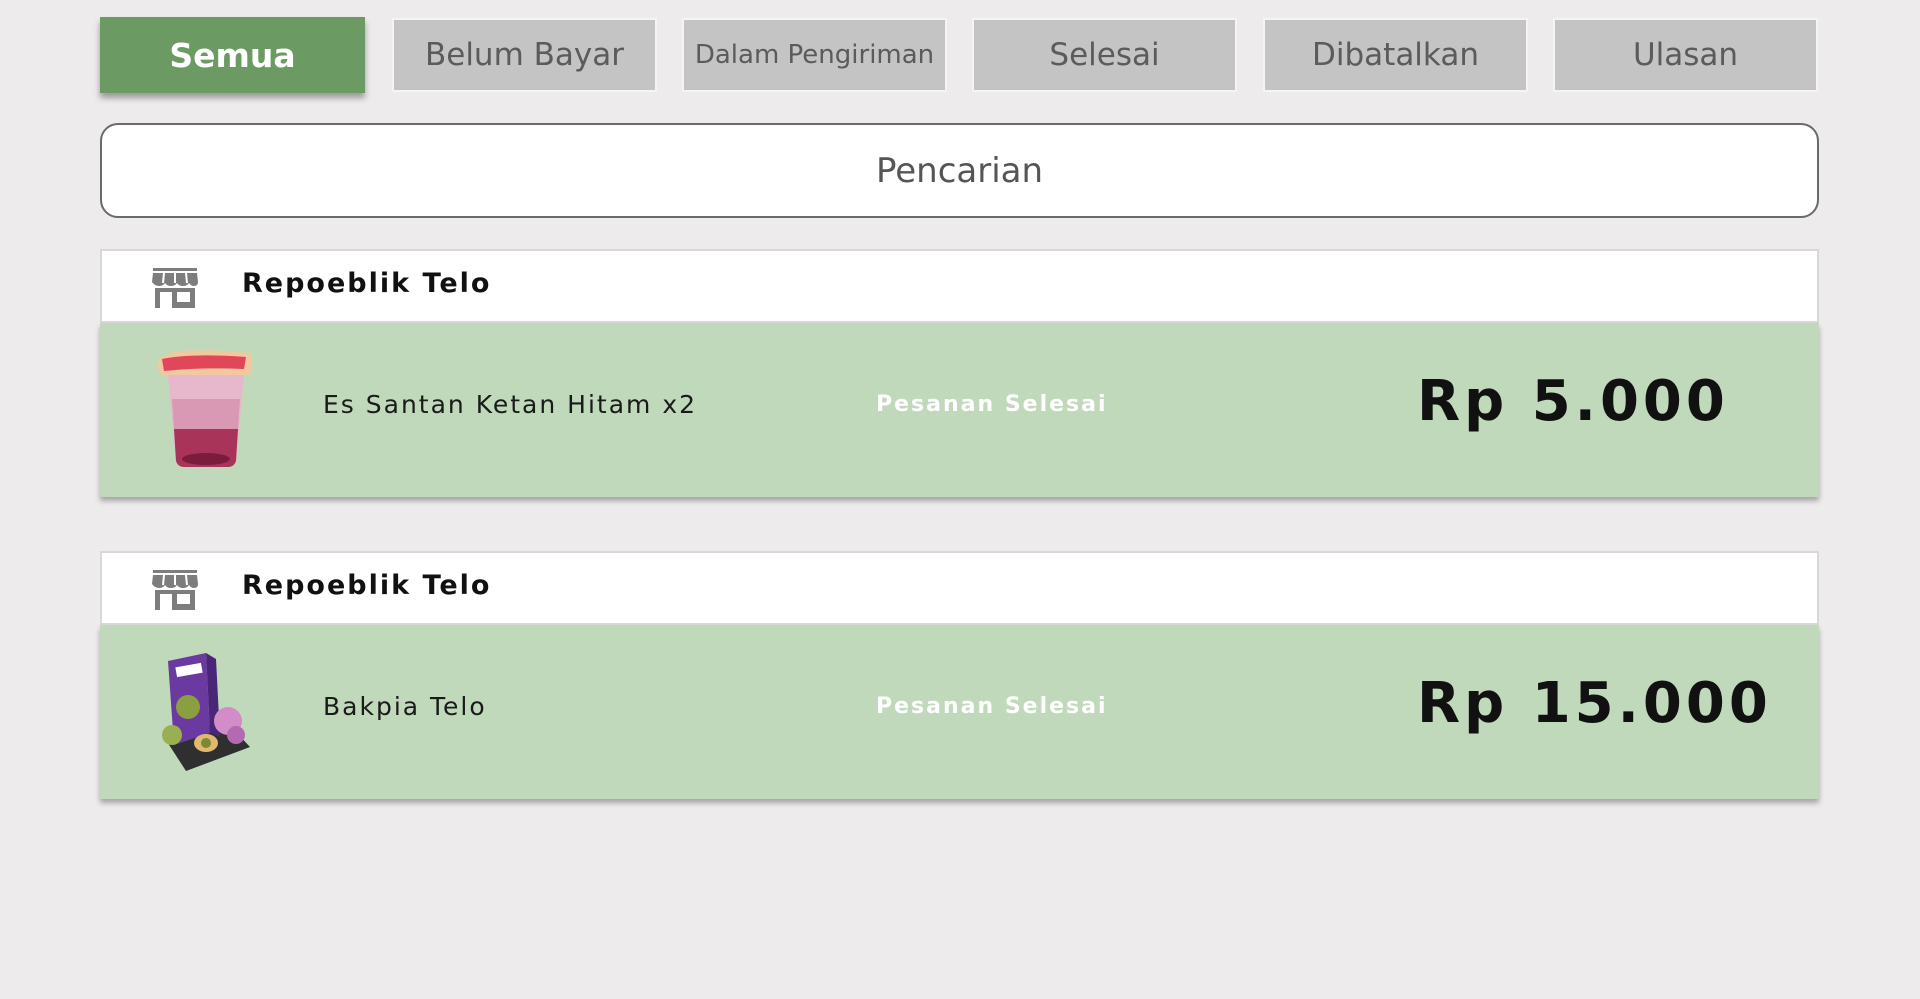  Describe the element at coordinates (814, 55) in the screenshot. I see `tab-dalam-pengiriman: Dalam Pengiriman` at that location.